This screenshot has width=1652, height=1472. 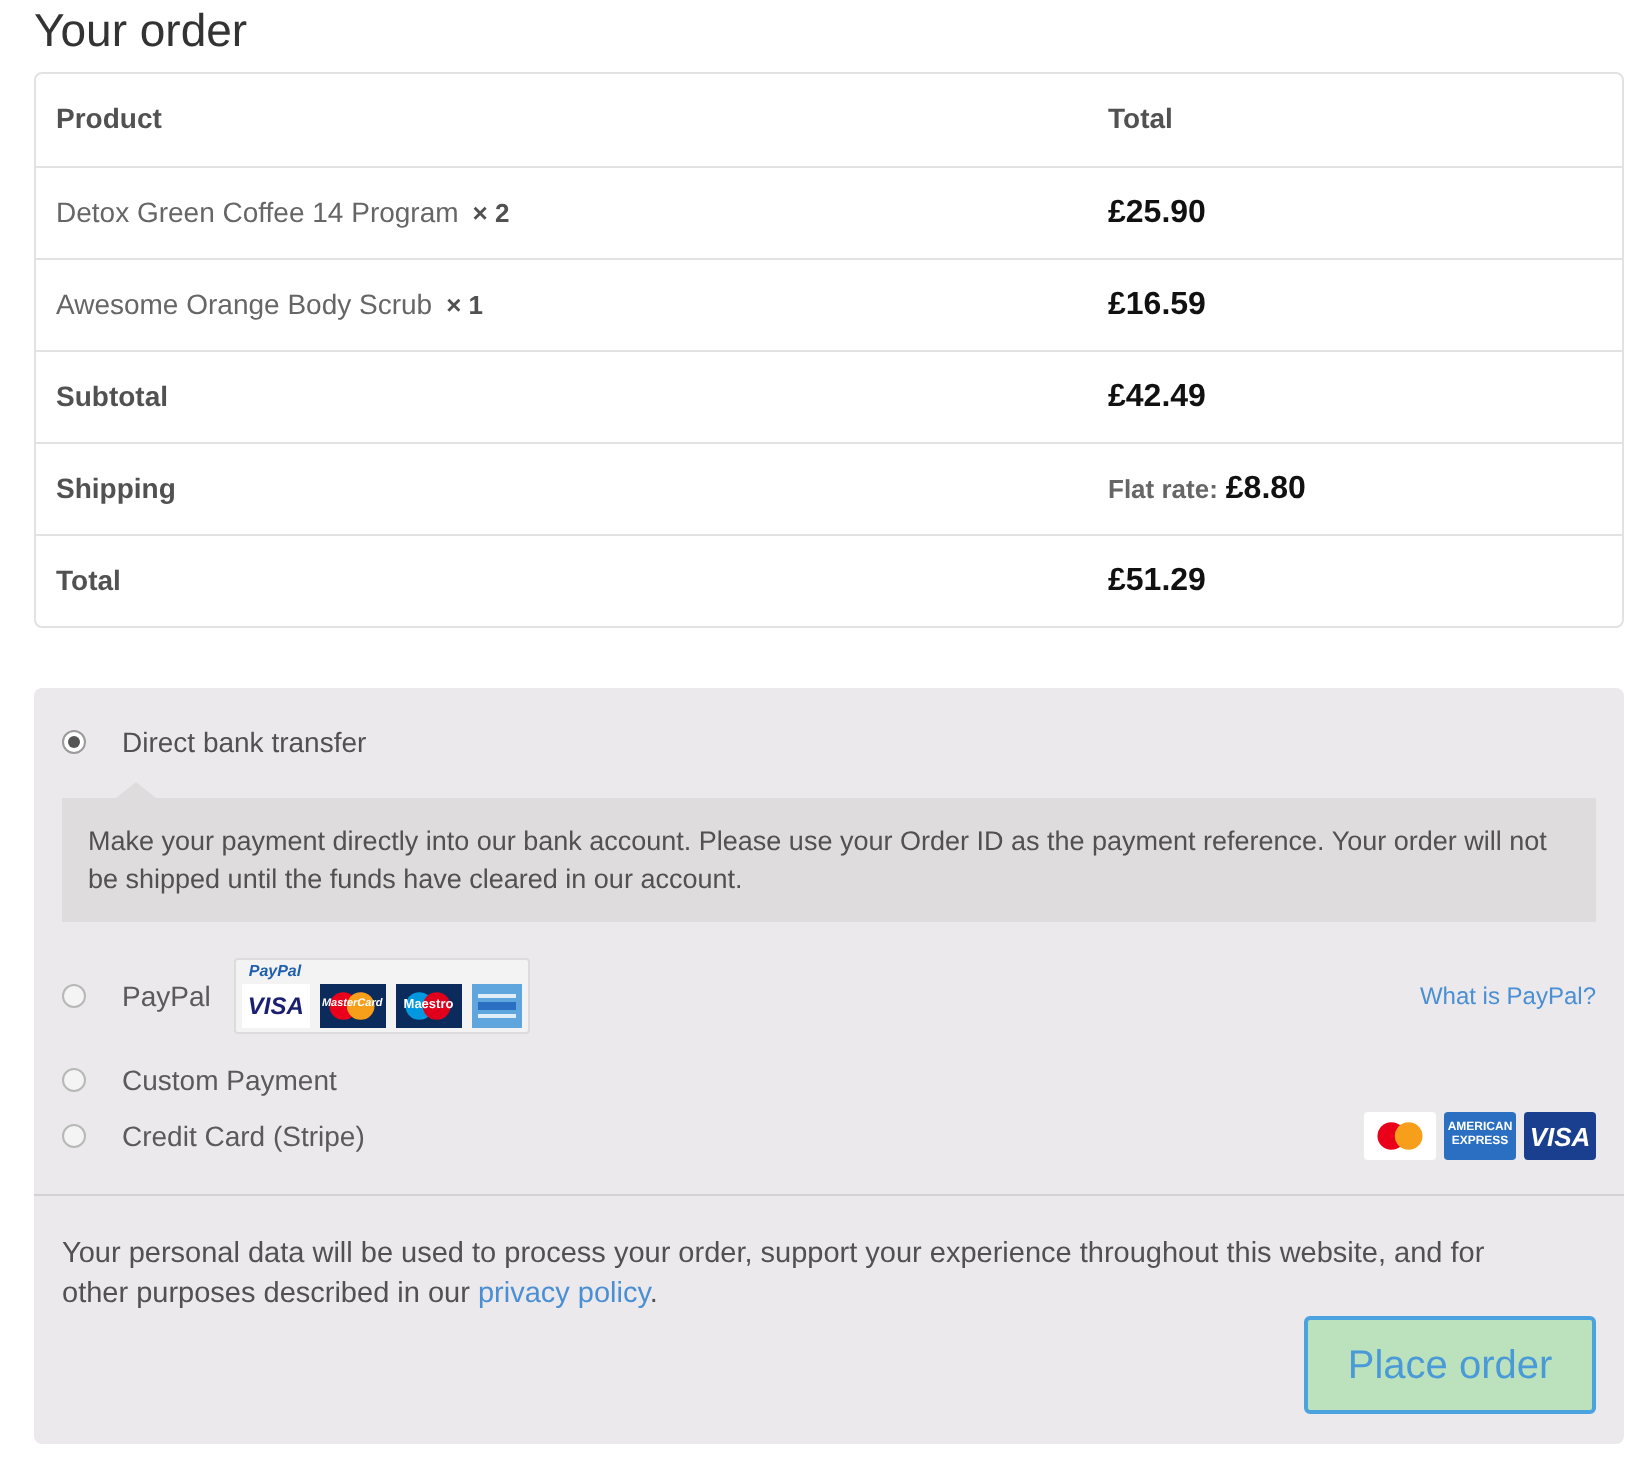 I want to click on payment-method-label: Credit Card (Stripe), so click(x=243, y=1136).